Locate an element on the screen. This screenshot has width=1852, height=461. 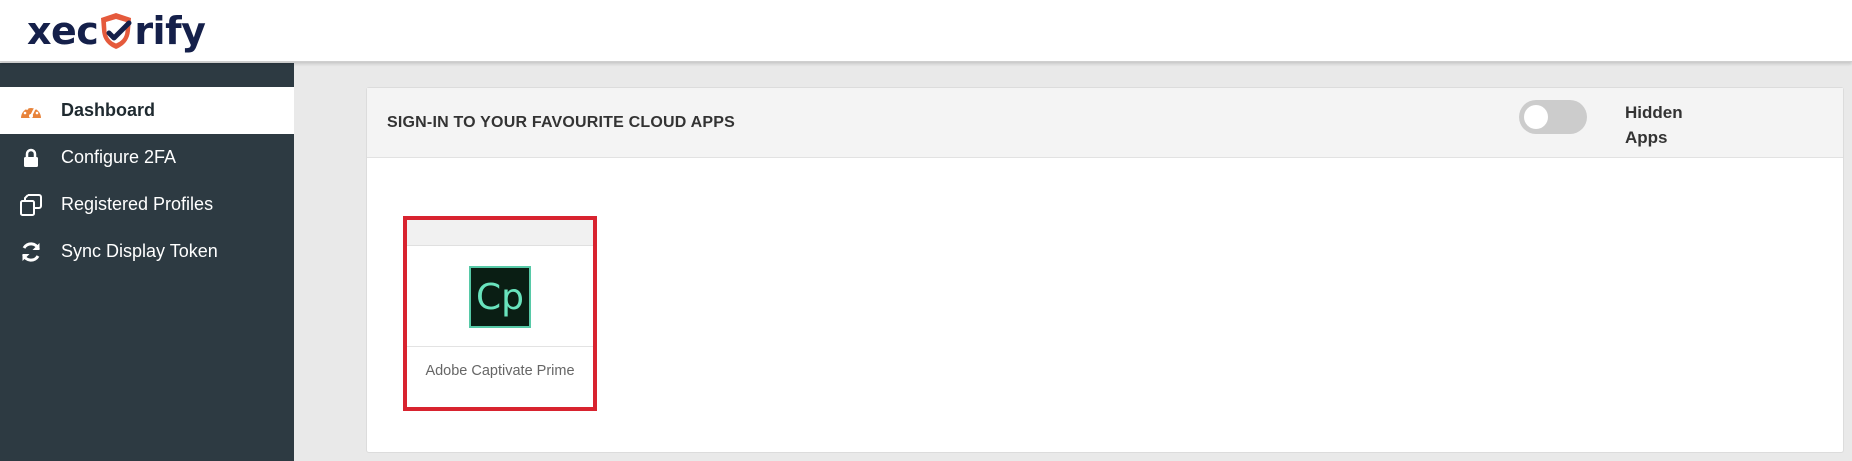
sidebar-item-label: Sync Display Token is located at coordinates (139, 251).